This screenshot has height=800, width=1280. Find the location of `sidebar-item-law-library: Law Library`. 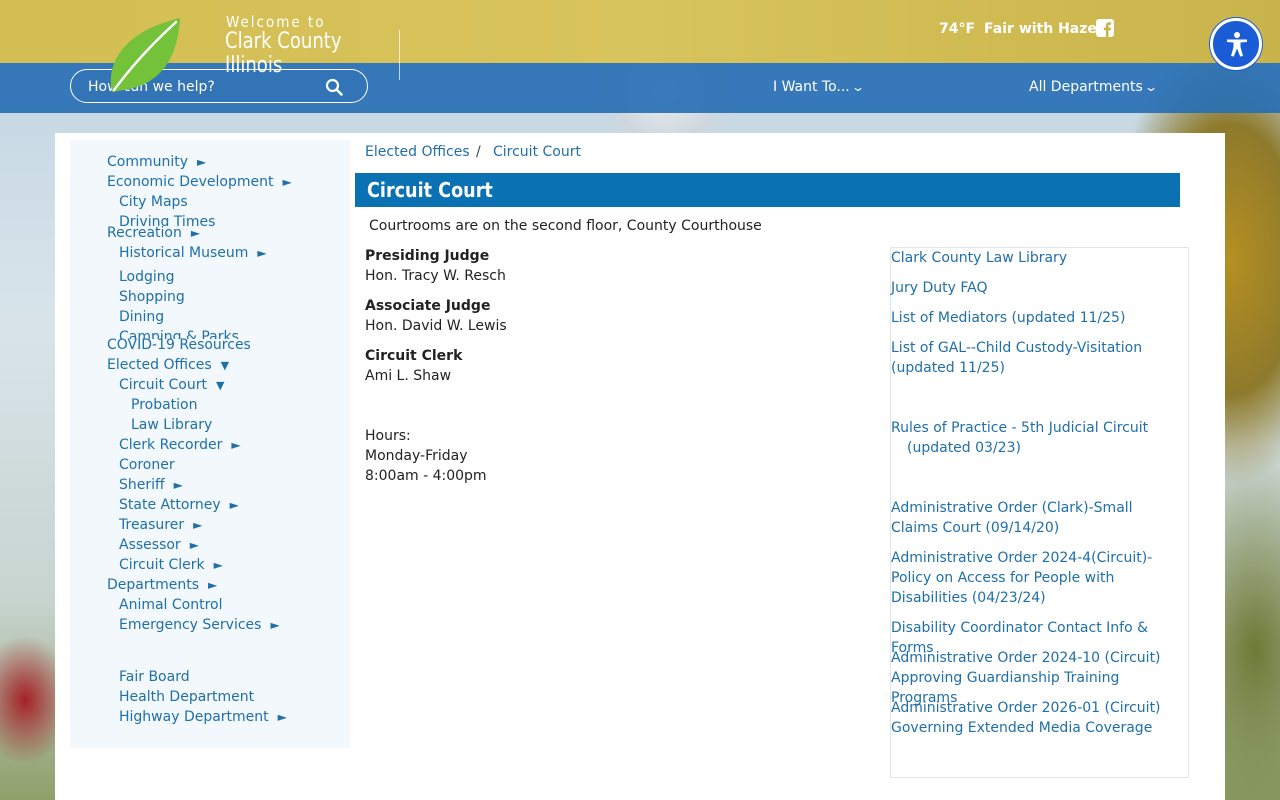

sidebar-item-law-library: Law Library is located at coordinates (171, 425).